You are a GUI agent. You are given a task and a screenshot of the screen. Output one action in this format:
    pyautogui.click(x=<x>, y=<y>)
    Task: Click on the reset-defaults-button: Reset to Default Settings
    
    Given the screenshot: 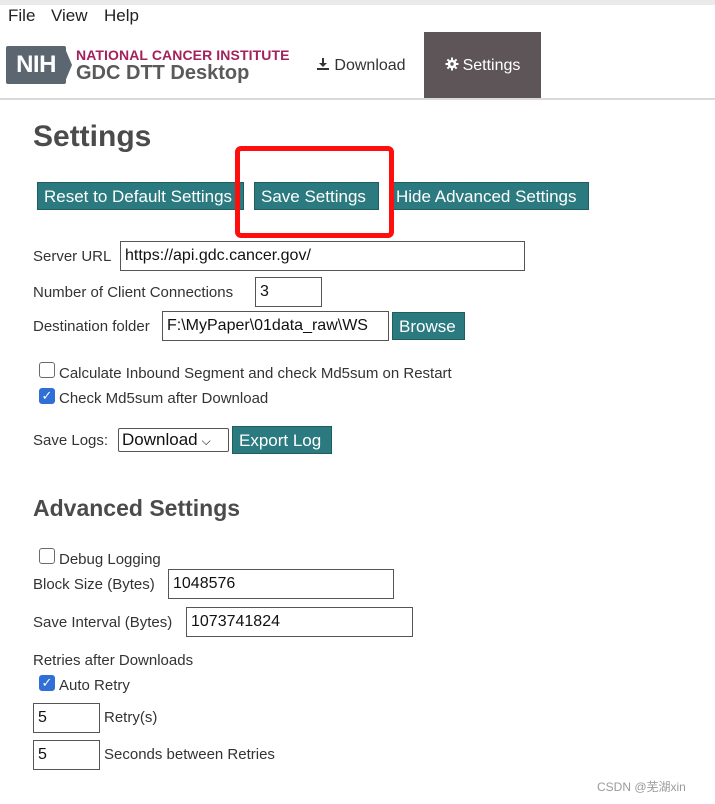 What is the action you would take?
    pyautogui.click(x=140, y=196)
    